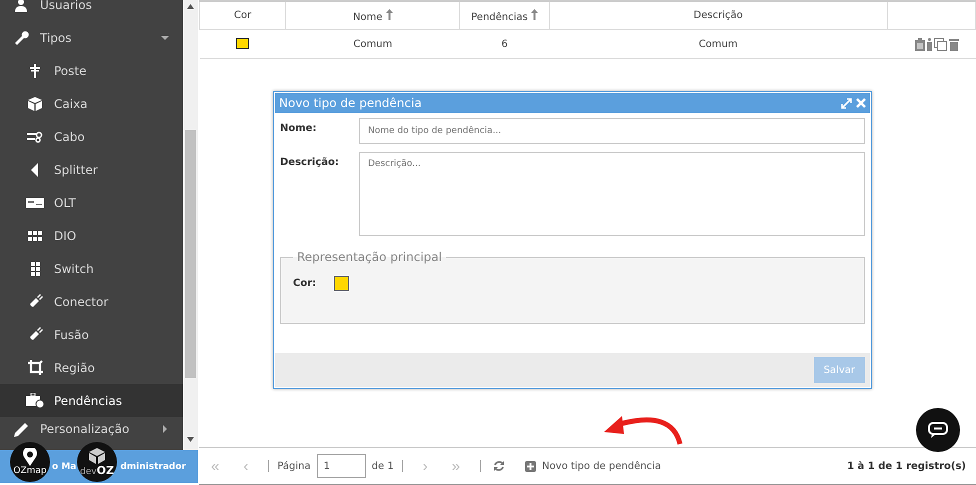 The width and height of the screenshot is (976, 485). I want to click on sidebar-item: DIO, so click(91, 235).